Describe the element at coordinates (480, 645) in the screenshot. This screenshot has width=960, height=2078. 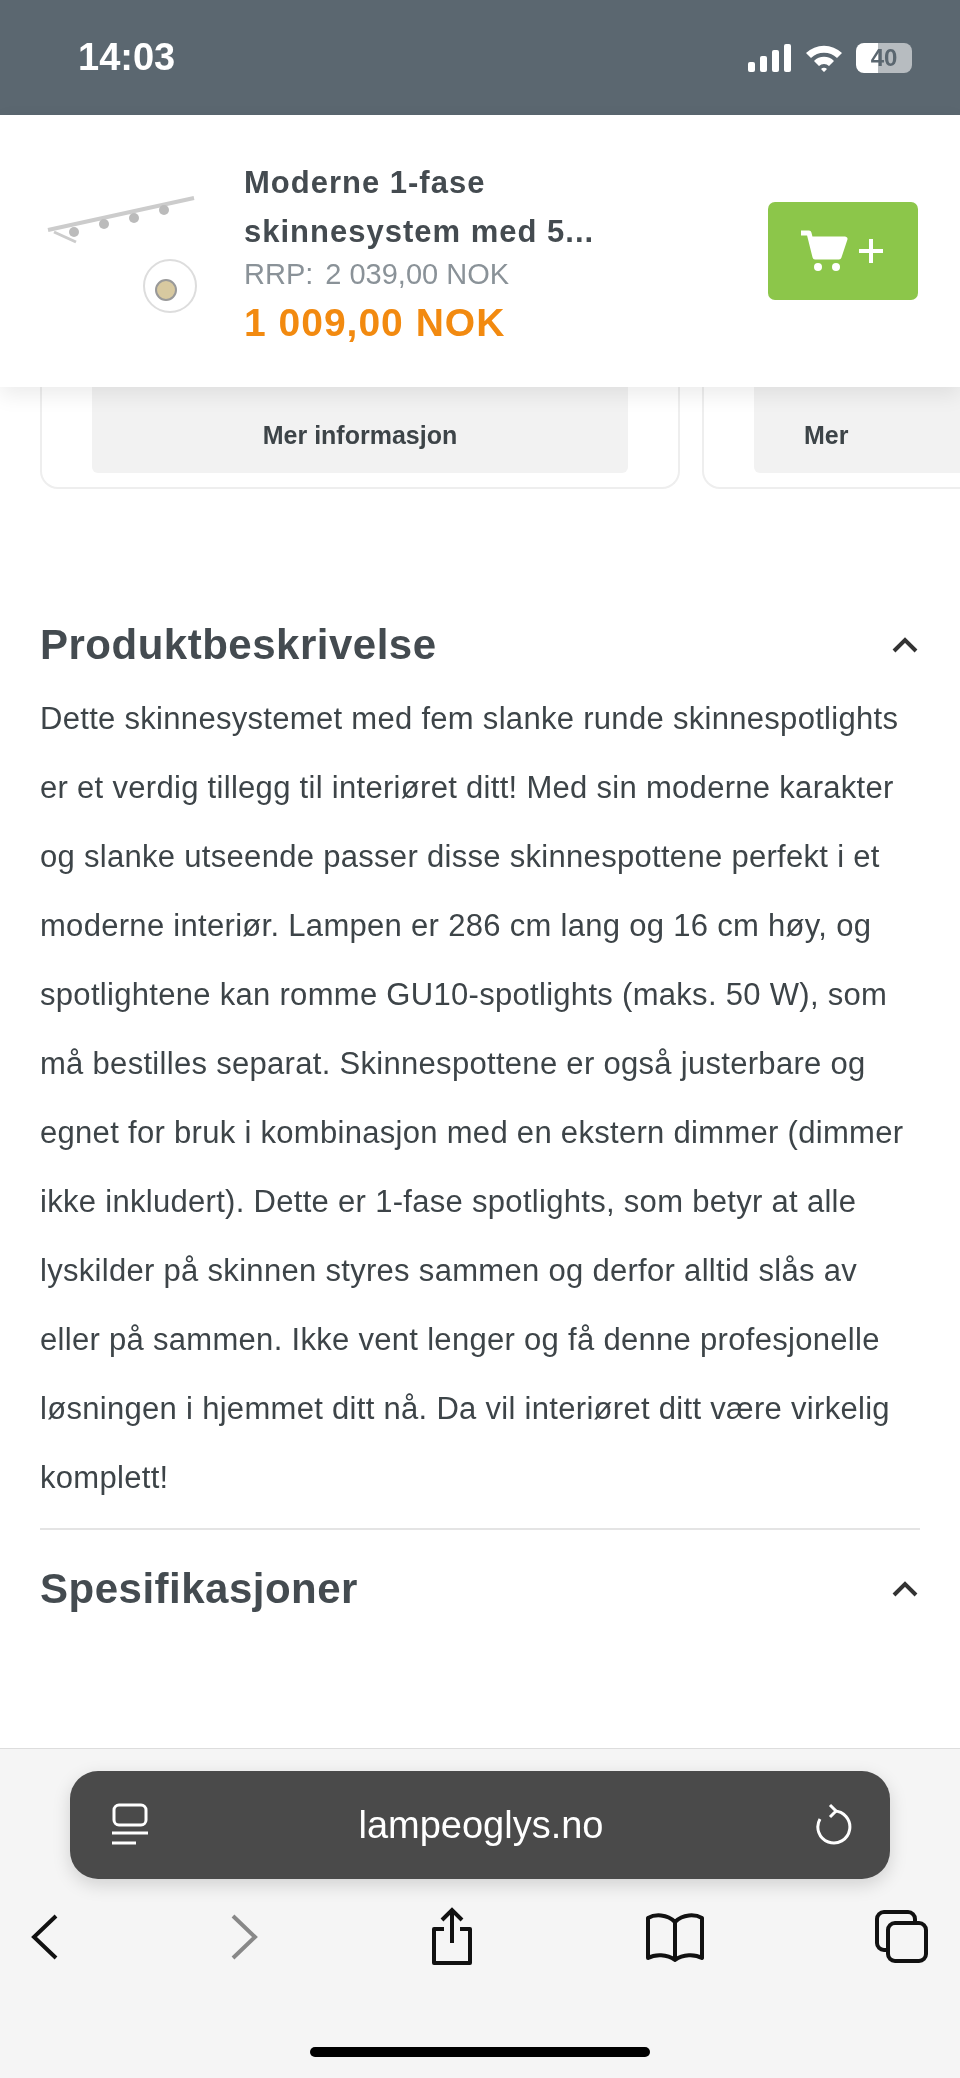
I see `section-header: Produktbeskrivelse` at that location.